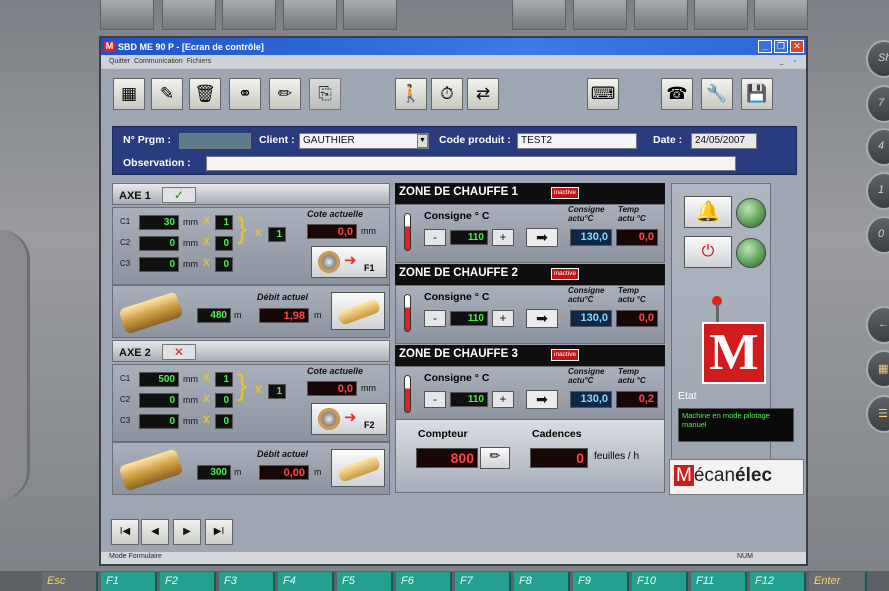 Image resolution: width=889 pixels, height=591 pixels. I want to click on screwdriver-icon: ✎, so click(167, 94).